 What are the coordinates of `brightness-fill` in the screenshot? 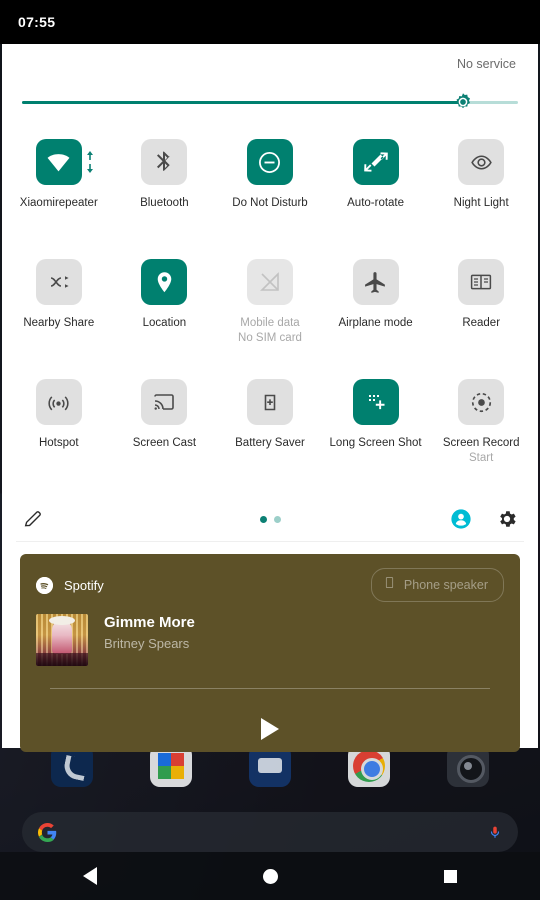 It's located at (243, 102).